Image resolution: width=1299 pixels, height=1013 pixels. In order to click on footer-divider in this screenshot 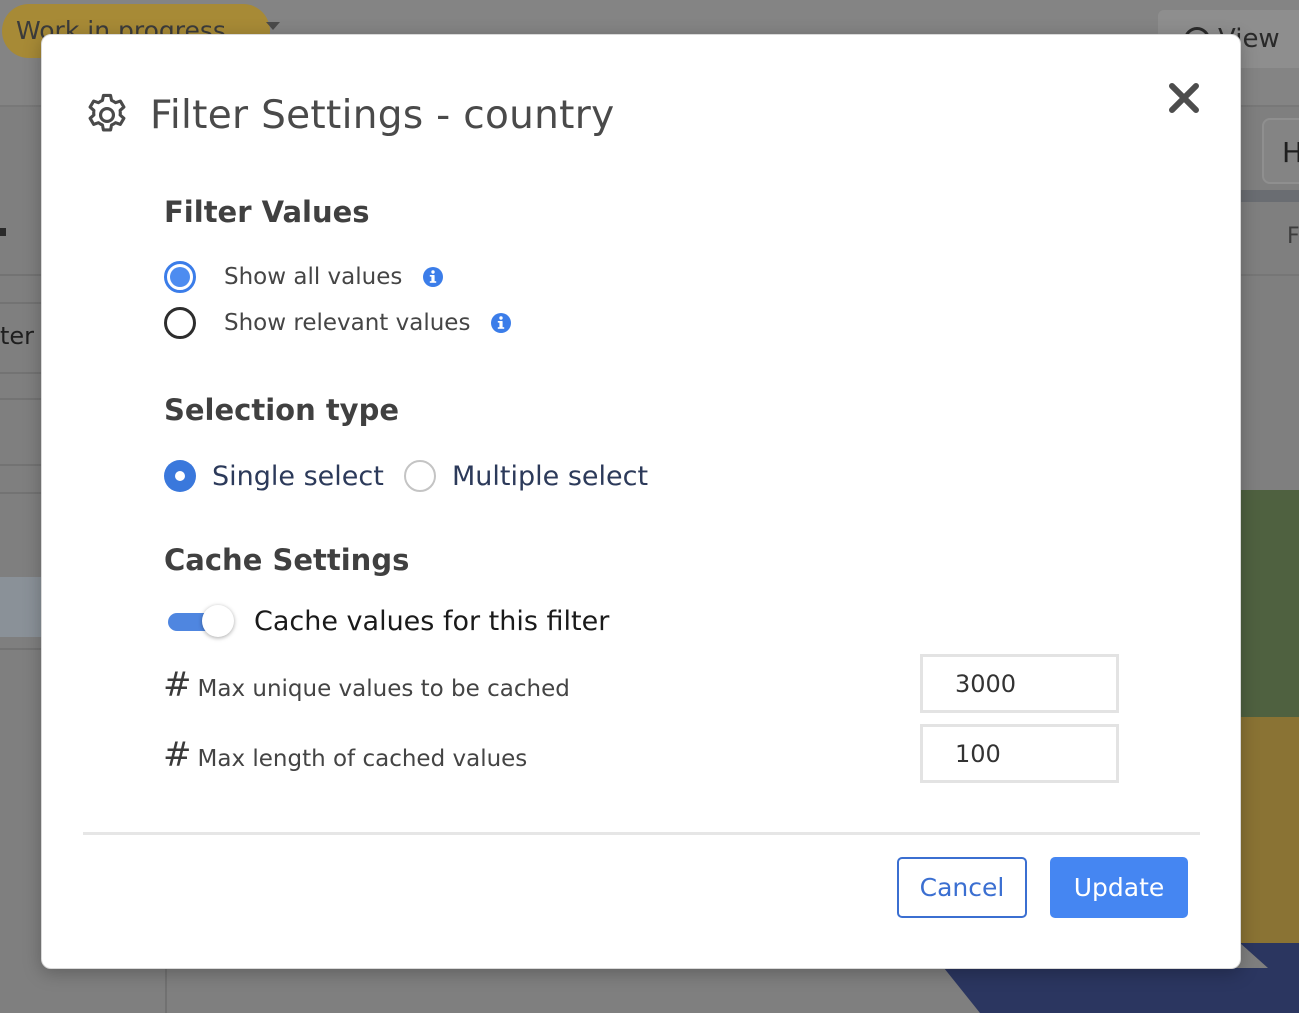, I will do `click(641, 833)`.